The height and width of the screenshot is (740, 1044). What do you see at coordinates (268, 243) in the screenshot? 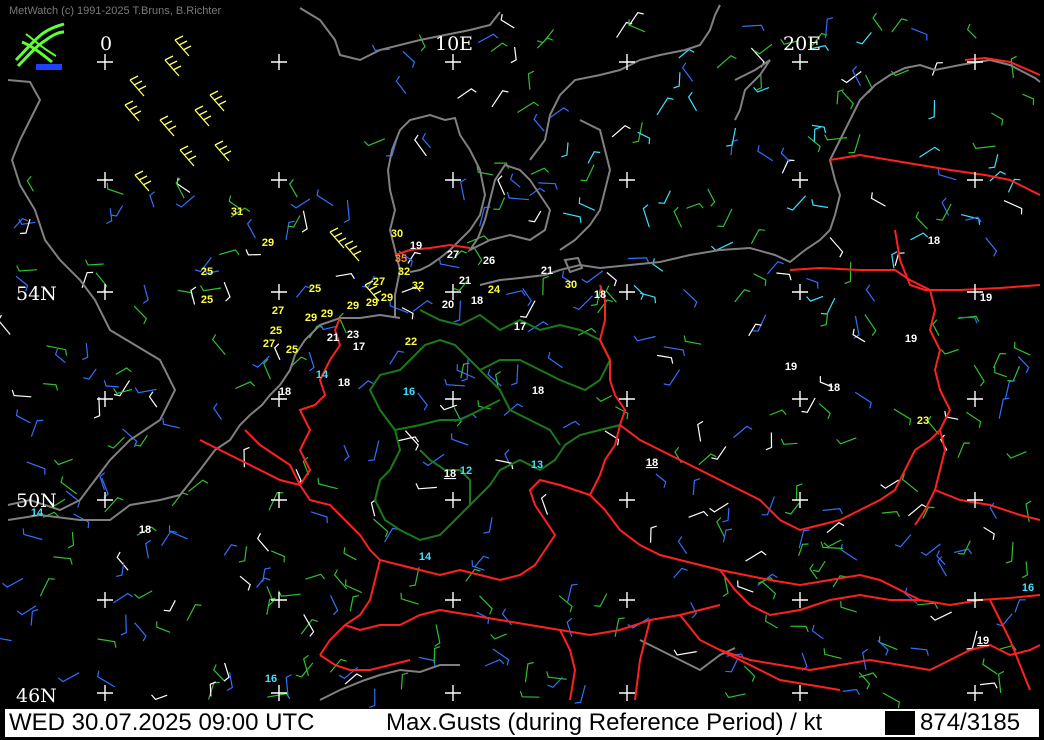
I see `gust-value-label: 29` at bounding box center [268, 243].